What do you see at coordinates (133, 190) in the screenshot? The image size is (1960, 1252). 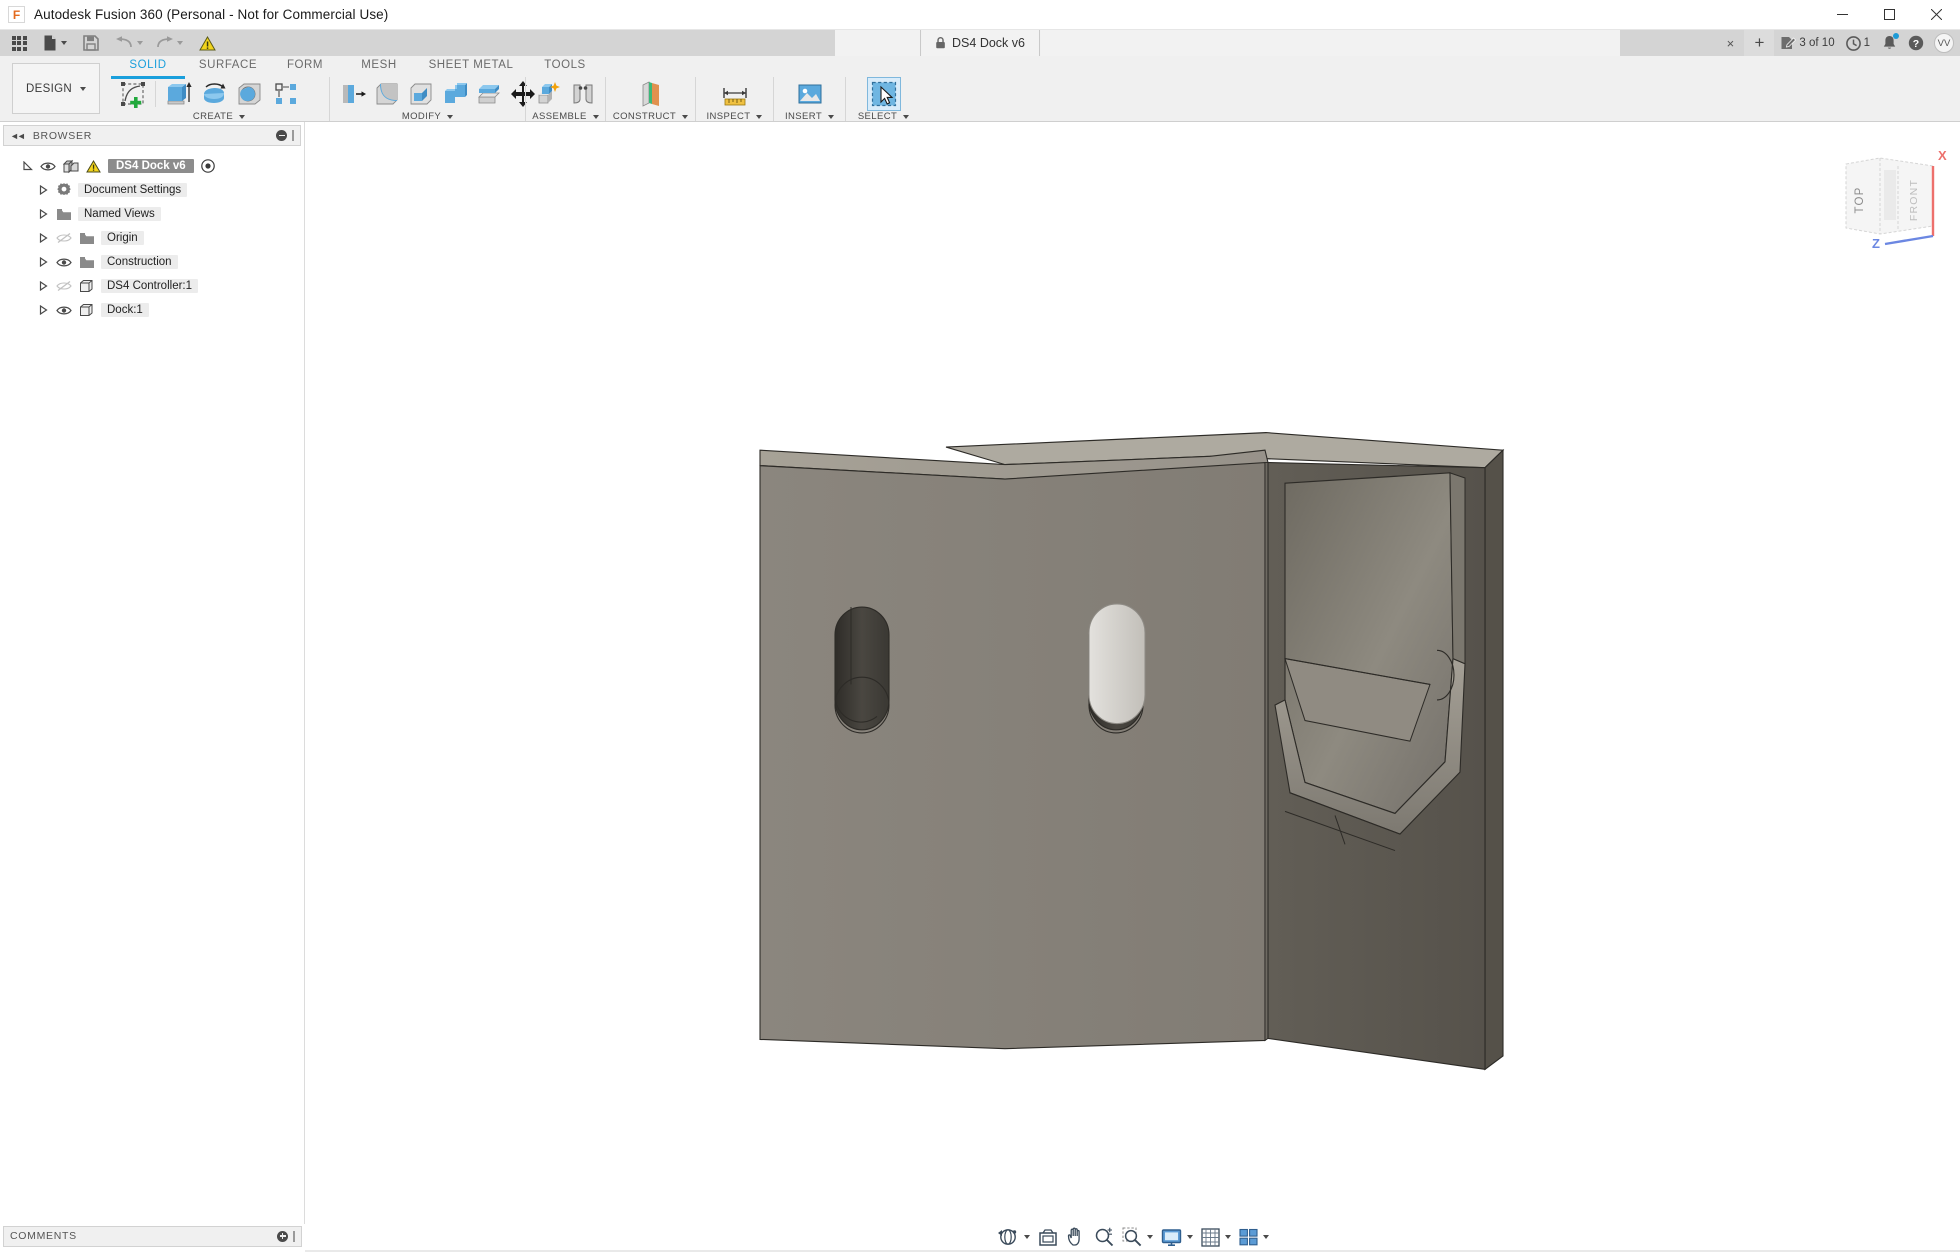 I see `tree-item-label: Document Settings` at bounding box center [133, 190].